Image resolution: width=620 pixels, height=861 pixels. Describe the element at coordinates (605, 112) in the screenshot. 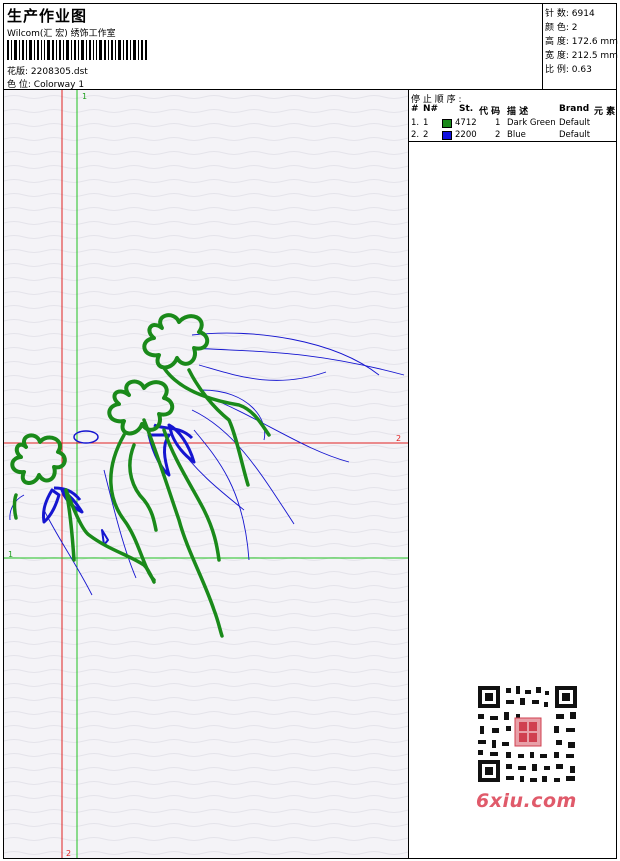

I see `col-element: 元 素` at that location.